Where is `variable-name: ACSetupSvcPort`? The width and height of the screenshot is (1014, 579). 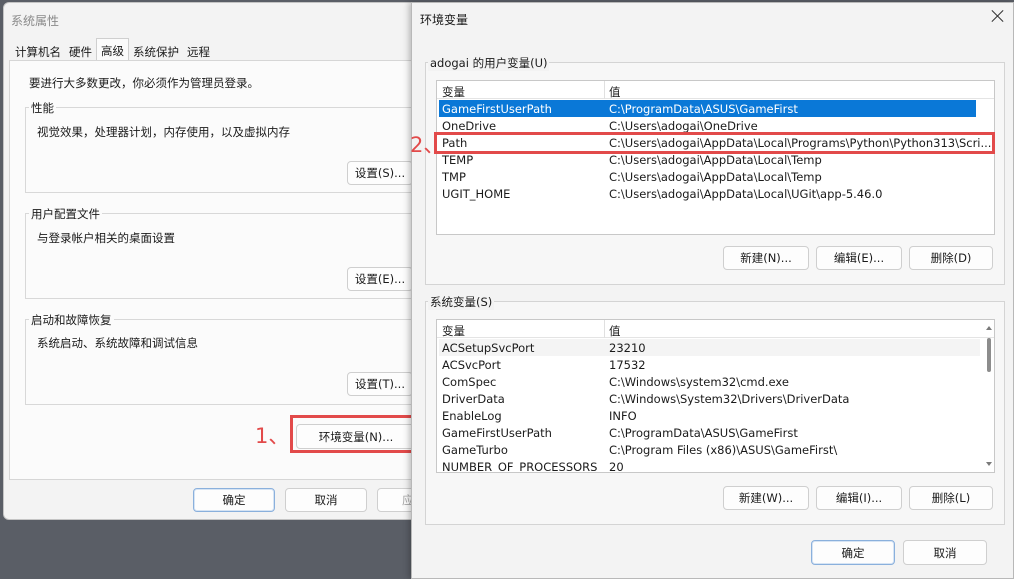 variable-name: ACSetupSvcPort is located at coordinates (488, 348).